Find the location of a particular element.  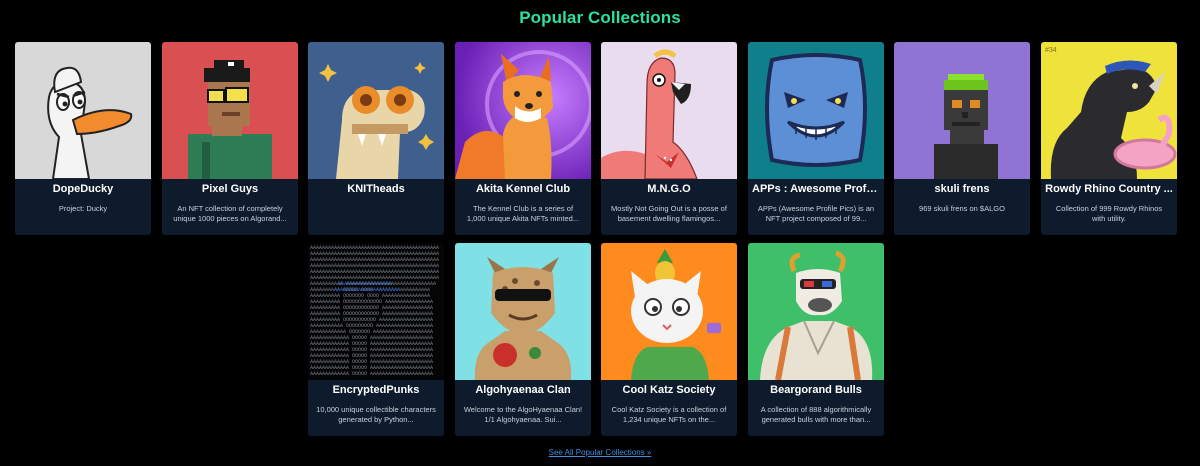

flamingo-art-icon is located at coordinates (669, 110).